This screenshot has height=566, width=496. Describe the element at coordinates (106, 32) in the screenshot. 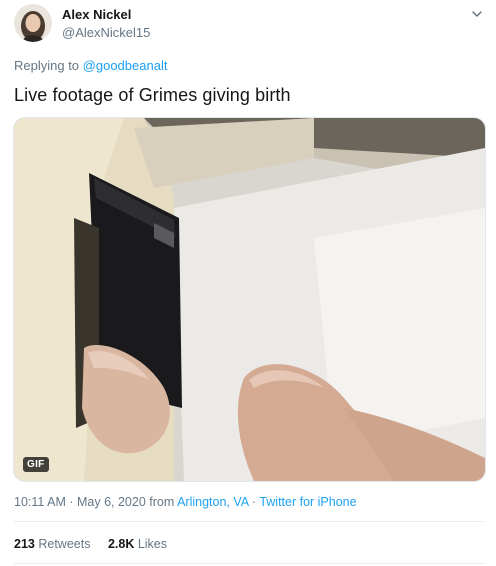

I see `author-handle: @AlexNickel15` at that location.